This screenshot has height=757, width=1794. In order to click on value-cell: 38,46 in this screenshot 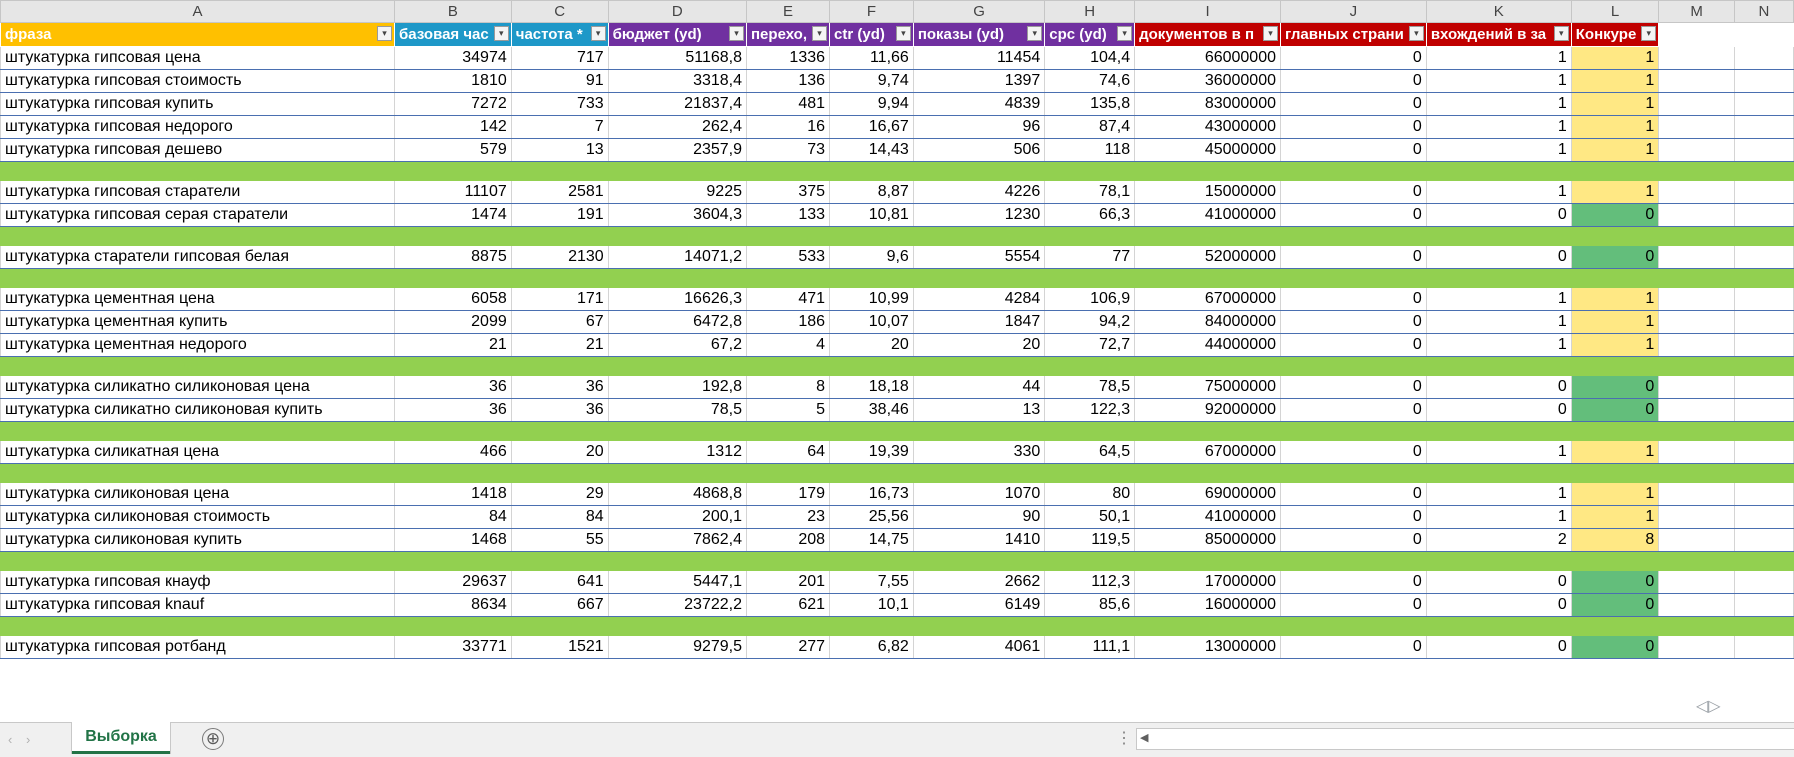, I will do `click(871, 410)`.